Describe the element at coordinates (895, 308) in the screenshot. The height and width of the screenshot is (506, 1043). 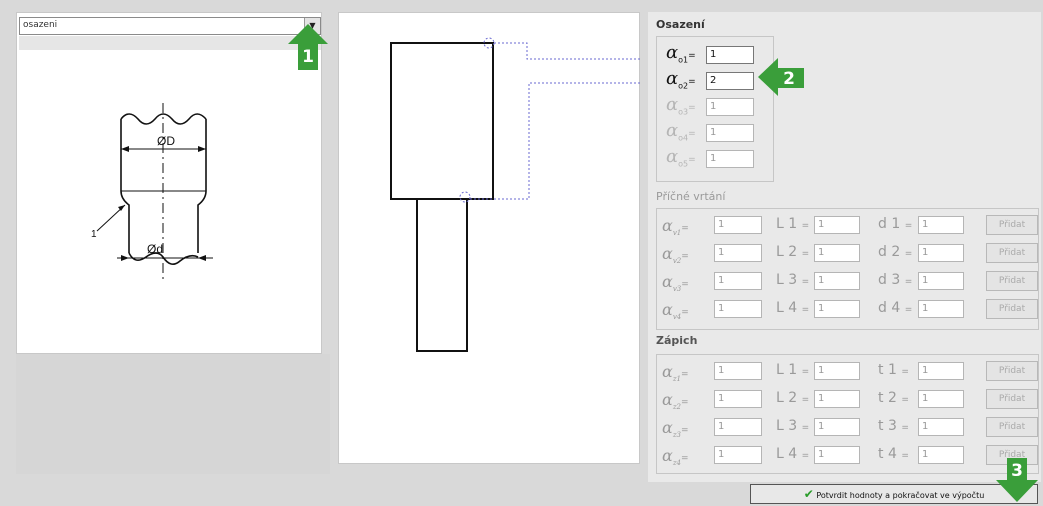
I see `pricne-d-label: d 4 =` at that location.